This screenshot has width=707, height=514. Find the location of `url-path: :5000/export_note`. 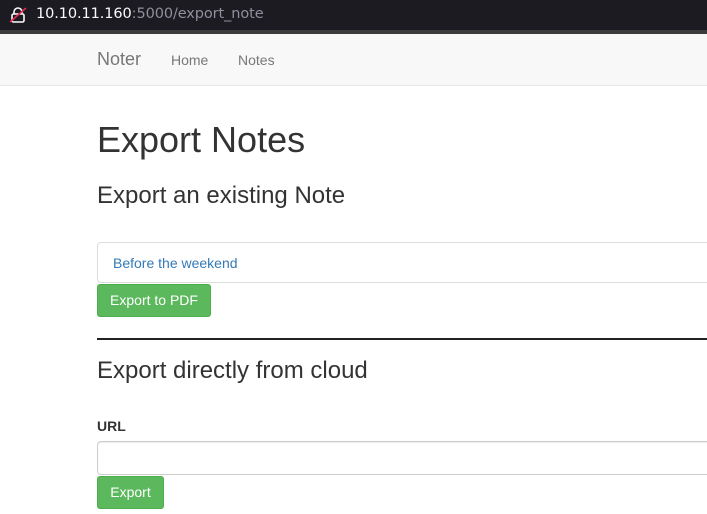

url-path: :5000/export_note is located at coordinates (197, 14).